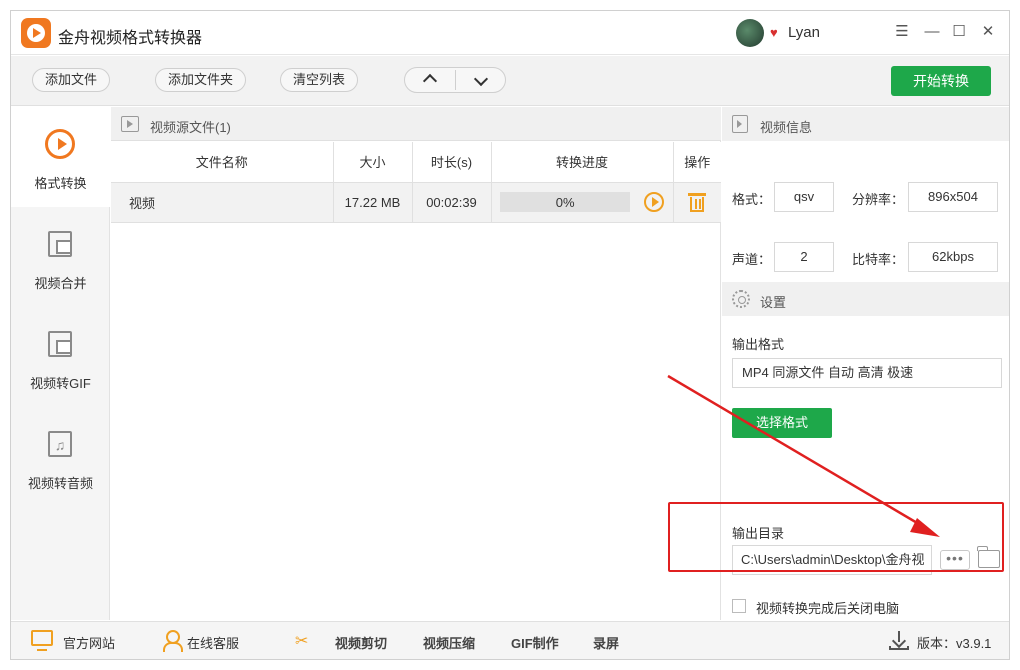 The height and width of the screenshot is (670, 1020). What do you see at coordinates (535, 642) in the screenshot?
I see `gif-make-link: GIF制作` at bounding box center [535, 642].